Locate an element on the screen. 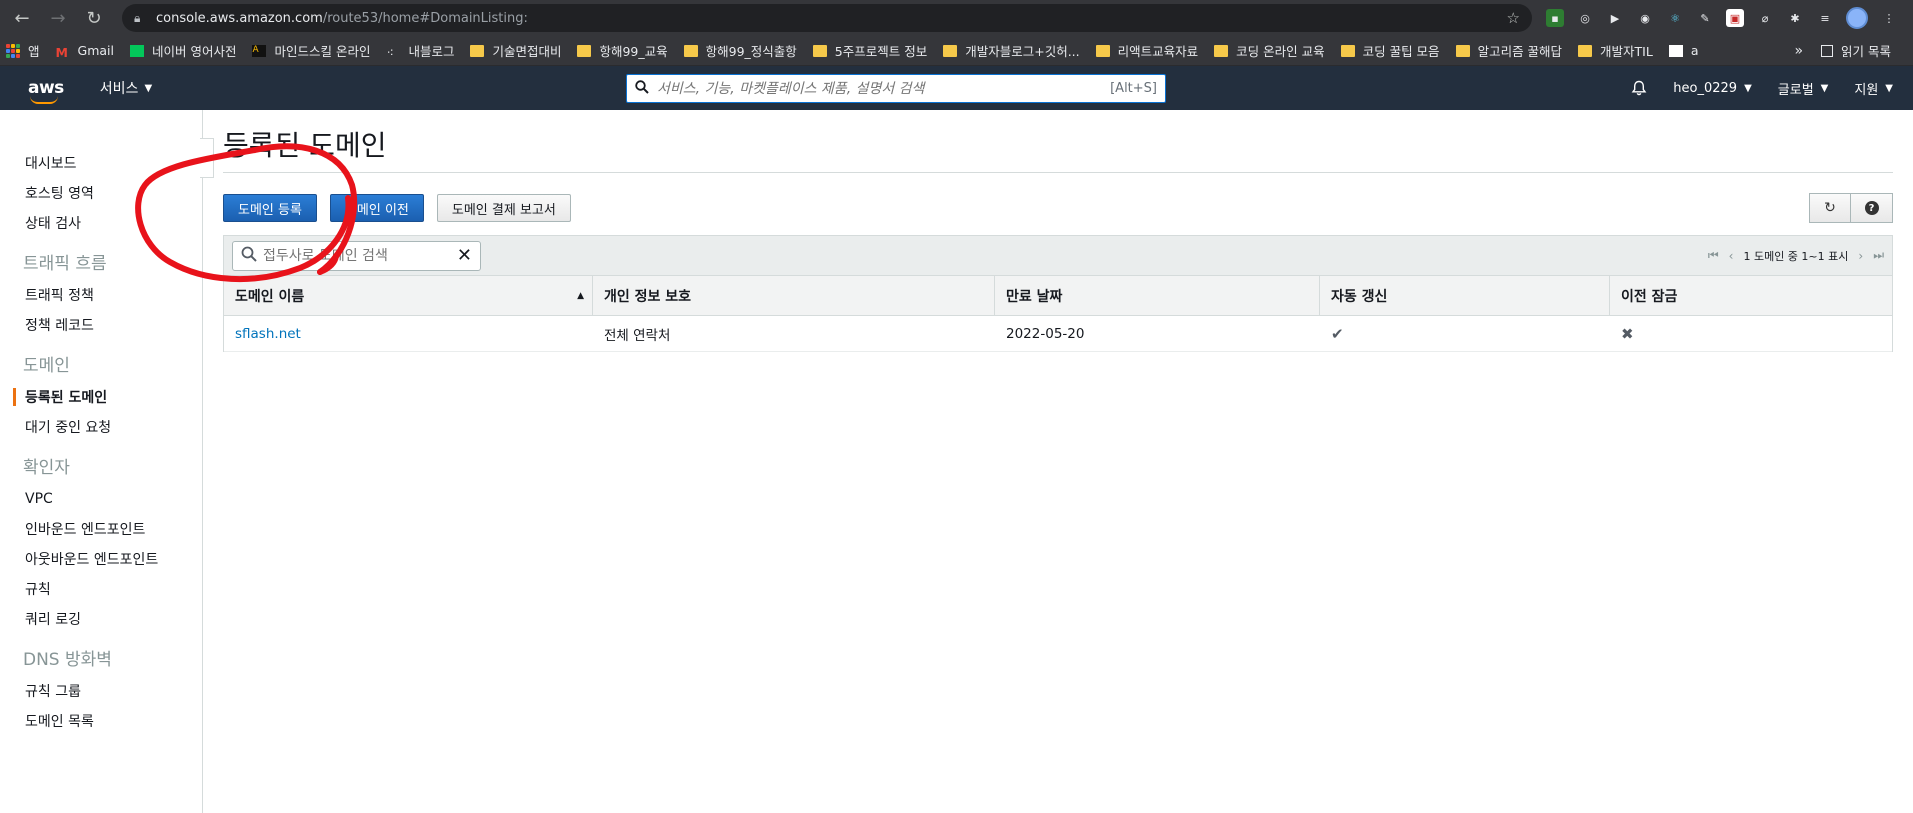 Image resolution: width=1913 pixels, height=813 pixels. profile-avatar is located at coordinates (1857, 18).